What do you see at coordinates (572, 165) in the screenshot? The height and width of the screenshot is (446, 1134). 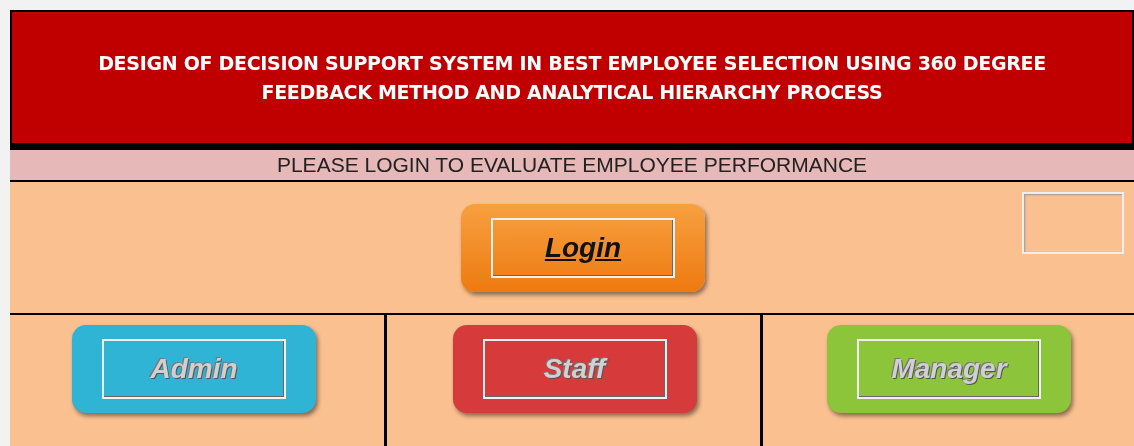 I see `login-prompt: PLEASE LOGIN TO EVALUATE EMPLOYEE PERFORMANCE` at bounding box center [572, 165].